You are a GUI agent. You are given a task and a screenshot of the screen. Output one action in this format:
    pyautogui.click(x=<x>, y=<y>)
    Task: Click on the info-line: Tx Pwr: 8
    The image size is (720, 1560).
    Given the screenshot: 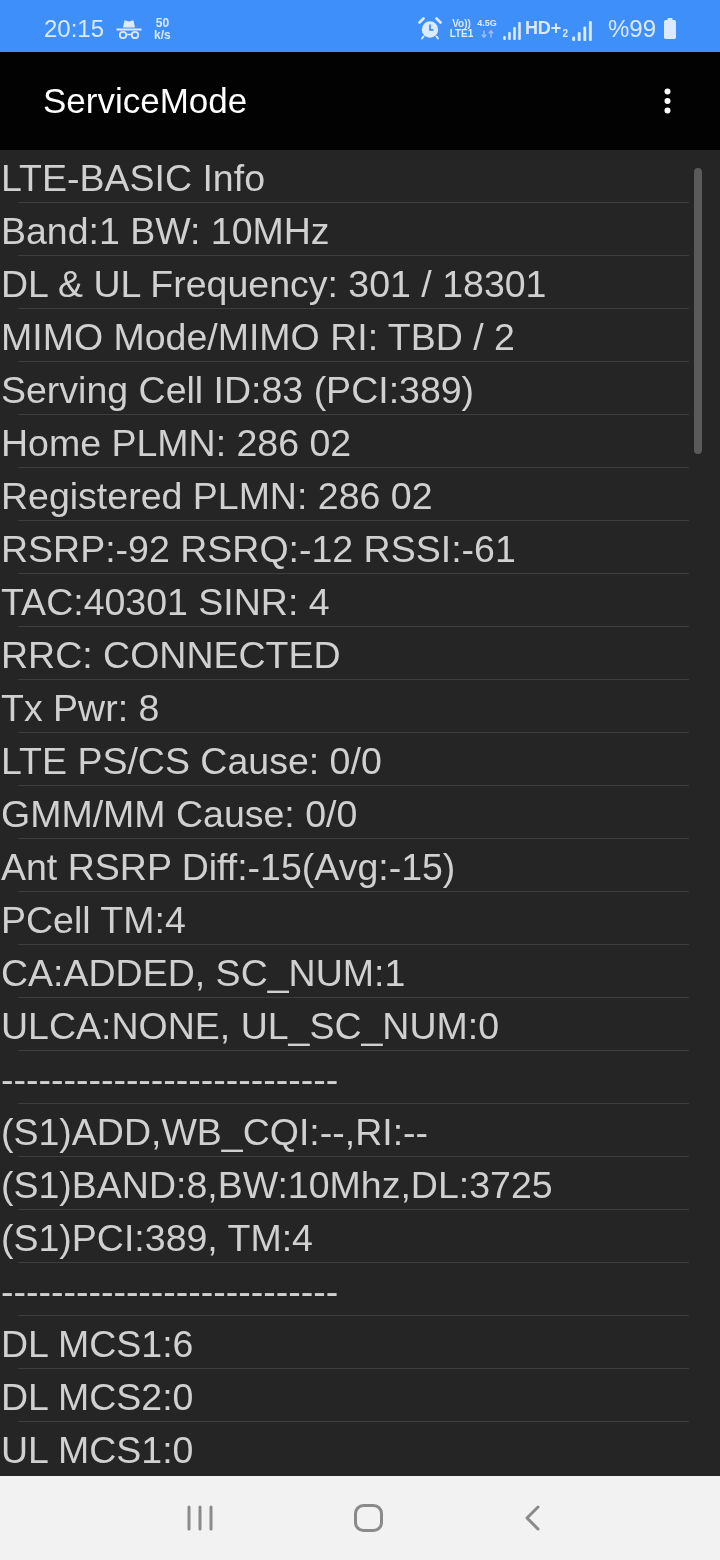 What is the action you would take?
    pyautogui.click(x=80, y=708)
    